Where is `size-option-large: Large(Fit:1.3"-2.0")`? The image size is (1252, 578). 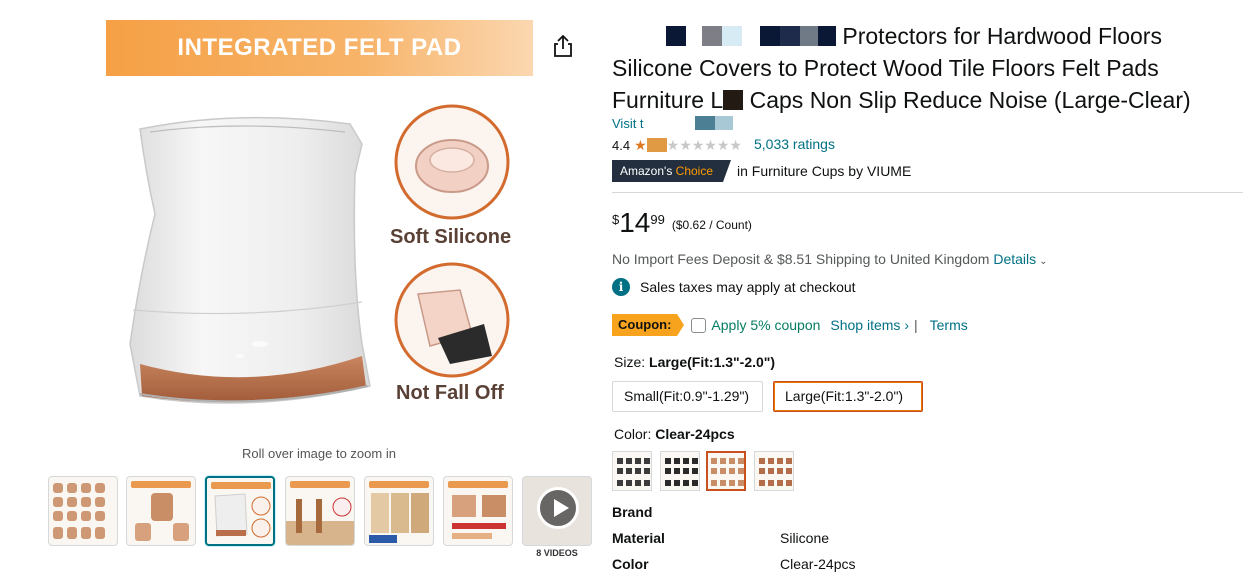 size-option-large: Large(Fit:1.3"-2.0") is located at coordinates (848, 396).